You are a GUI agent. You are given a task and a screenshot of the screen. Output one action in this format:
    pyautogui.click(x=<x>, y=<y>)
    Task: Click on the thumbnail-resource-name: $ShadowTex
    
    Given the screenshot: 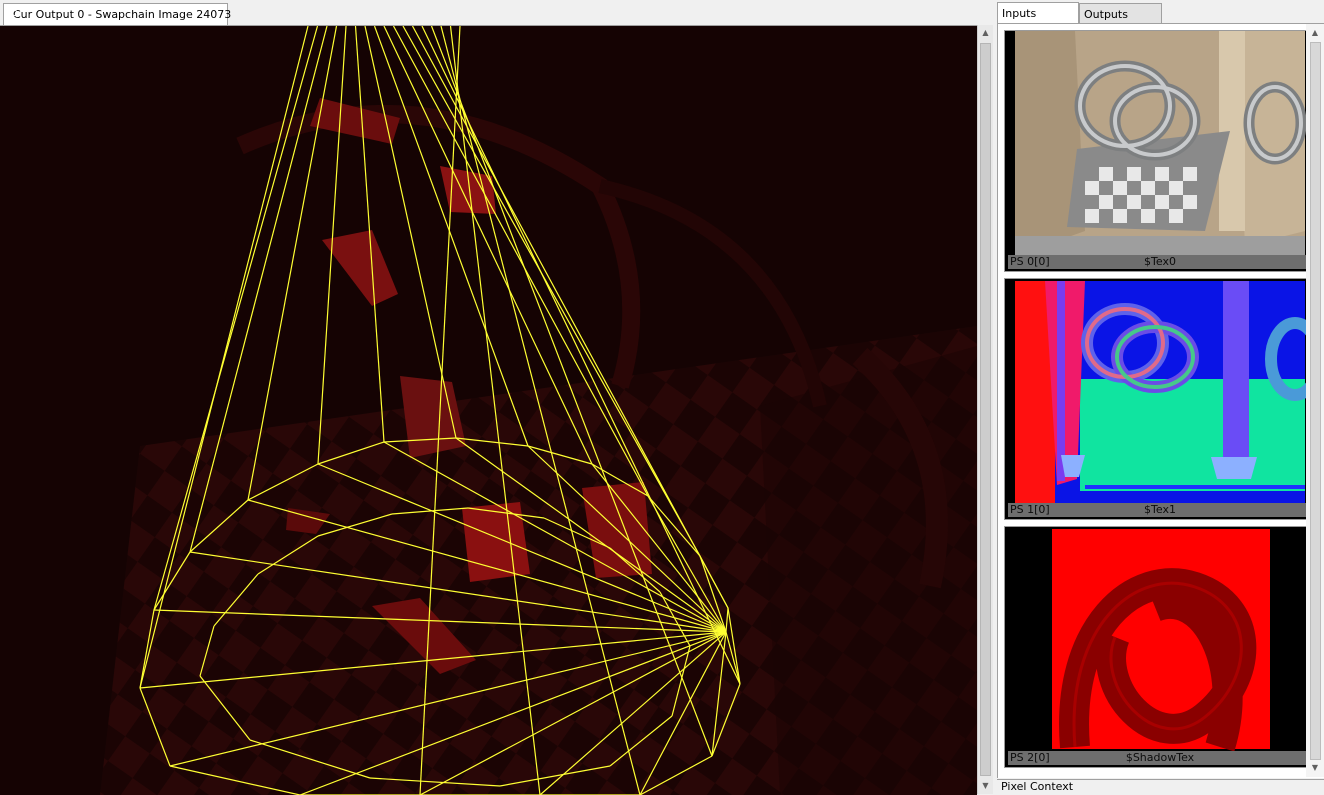 What is the action you would take?
    pyautogui.click(x=1160, y=757)
    